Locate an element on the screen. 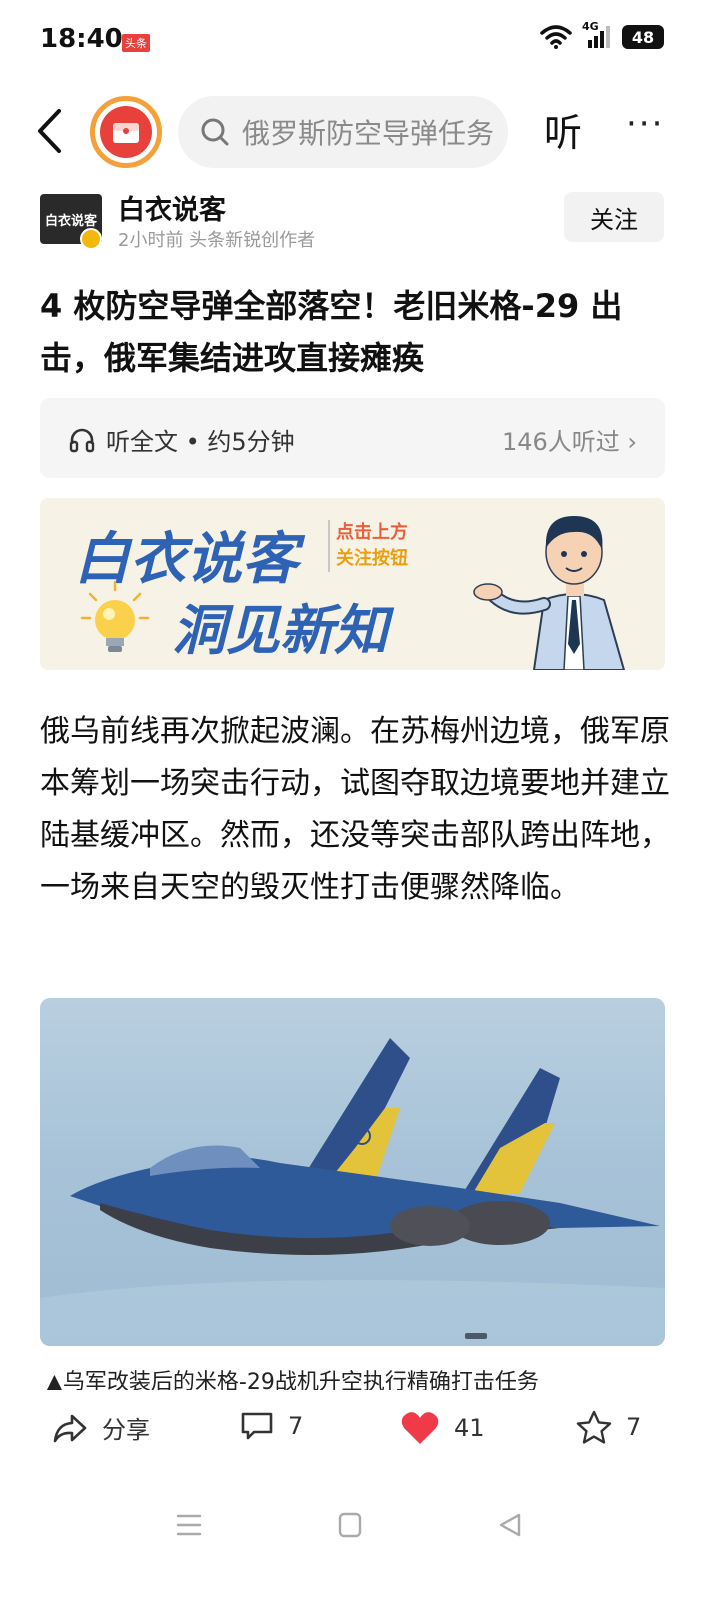 This screenshot has height=1604, width=720. like-count: 41 is located at coordinates (469, 1428).